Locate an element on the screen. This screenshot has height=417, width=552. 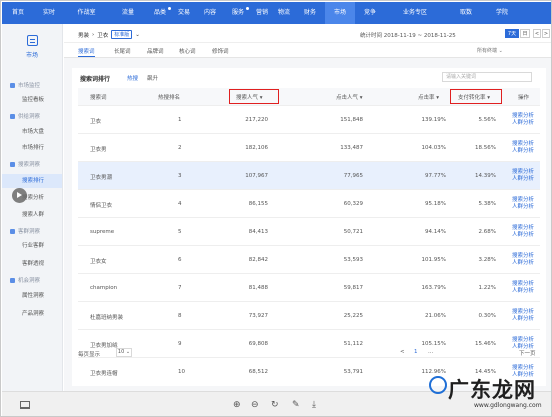
sidebar-item-attribute-insight: 属性洞察 is located at coordinates (32, 296).